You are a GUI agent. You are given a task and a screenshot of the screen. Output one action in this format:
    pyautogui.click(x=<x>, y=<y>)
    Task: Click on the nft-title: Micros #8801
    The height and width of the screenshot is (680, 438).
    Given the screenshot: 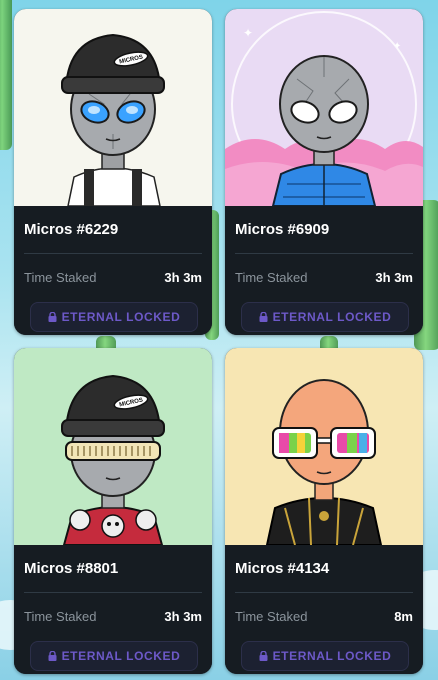 What is the action you would take?
    pyautogui.click(x=71, y=568)
    